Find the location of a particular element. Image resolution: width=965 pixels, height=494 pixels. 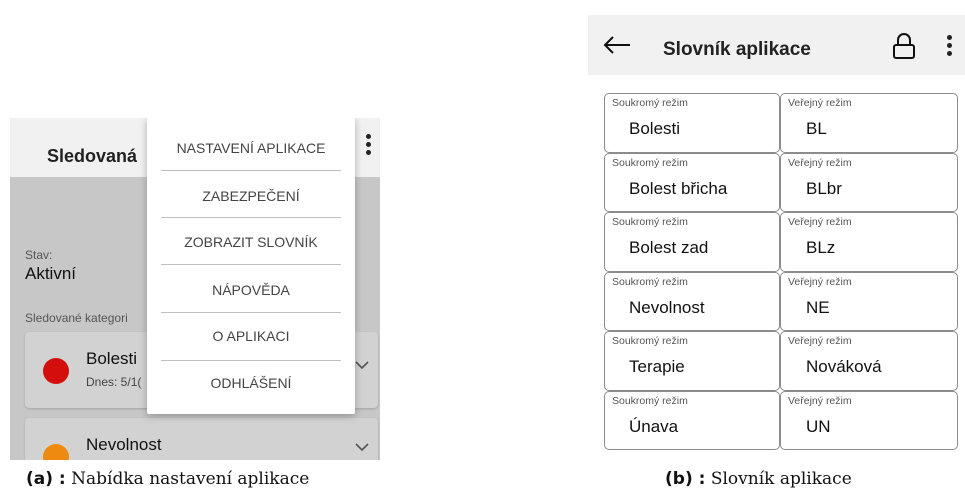

private-mode-value: Bolest břicha is located at coordinates (678, 188).